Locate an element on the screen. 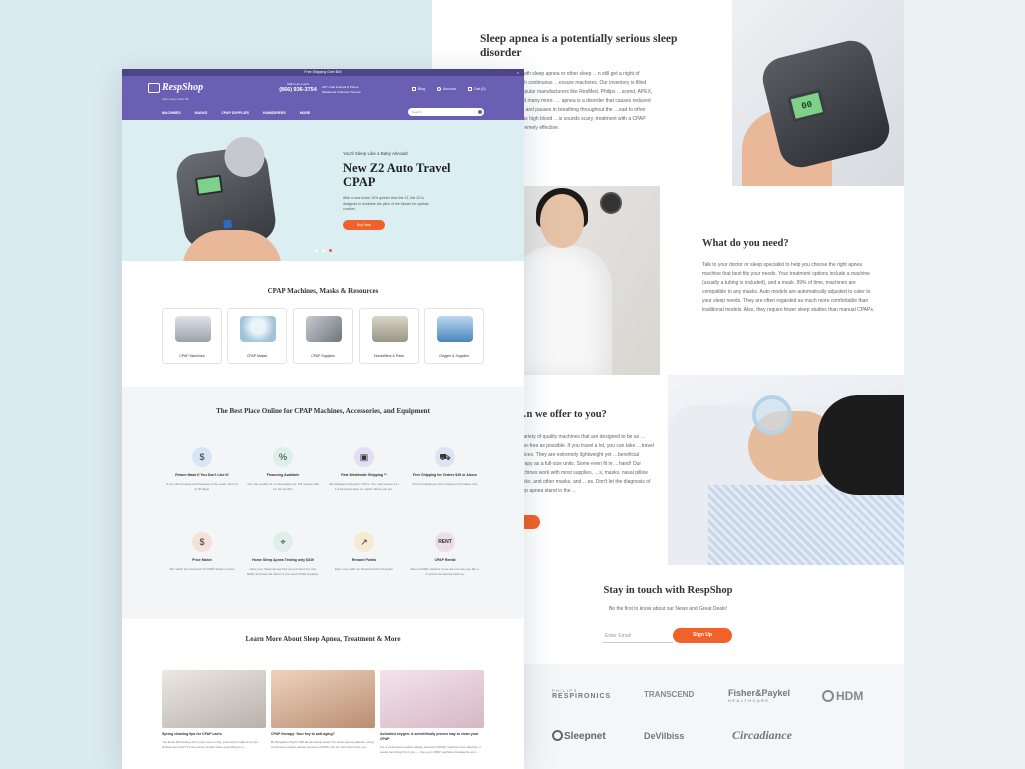 This screenshot has width=1025, height=769. category-card-cpap-masks: CPAP Masks is located at coordinates (257, 336).